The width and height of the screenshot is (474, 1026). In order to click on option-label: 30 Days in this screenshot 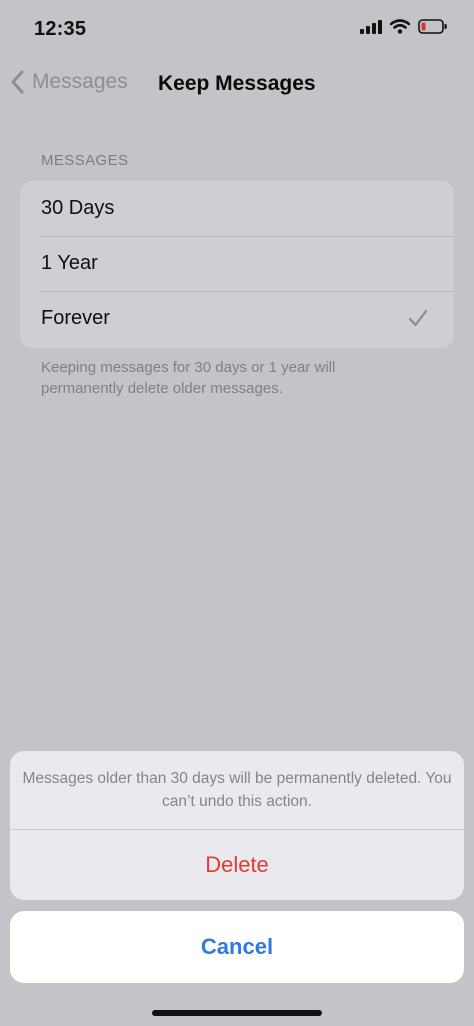, I will do `click(78, 208)`.